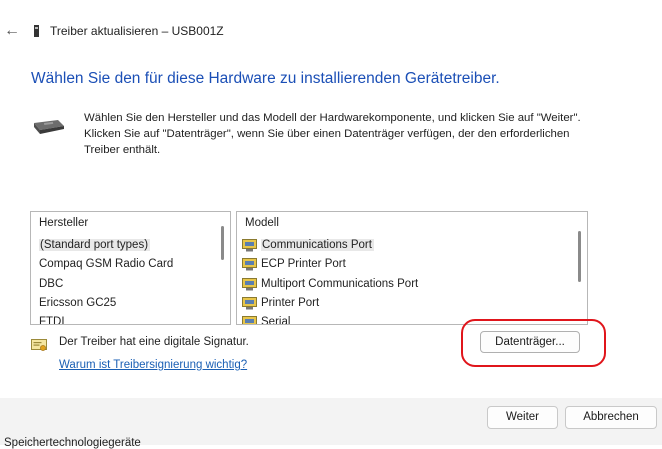 This screenshot has width=662, height=449. Describe the element at coordinates (12, 31) in the screenshot. I see `back-arrow-icon: ←` at that location.